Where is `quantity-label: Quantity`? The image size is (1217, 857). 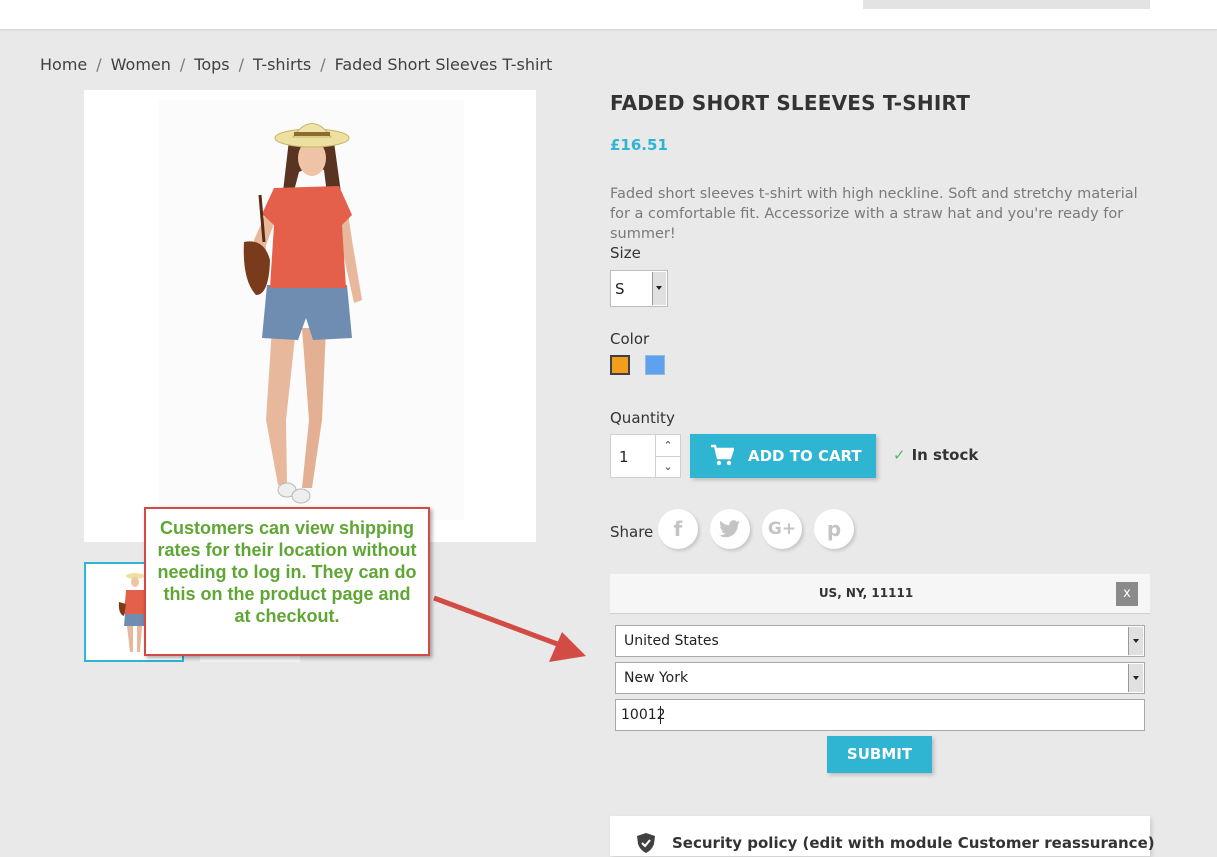
quantity-label: Quantity is located at coordinates (642, 418).